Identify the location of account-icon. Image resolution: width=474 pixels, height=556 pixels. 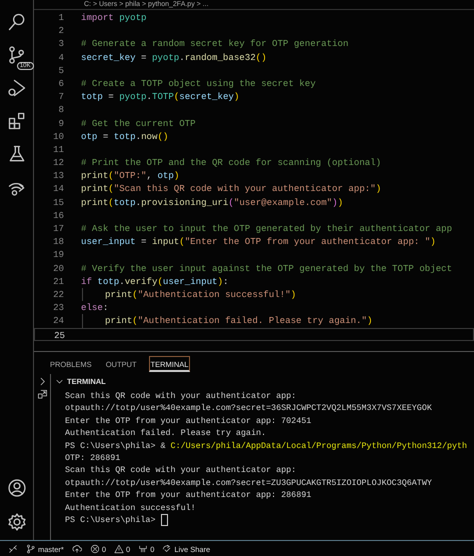
(16, 488).